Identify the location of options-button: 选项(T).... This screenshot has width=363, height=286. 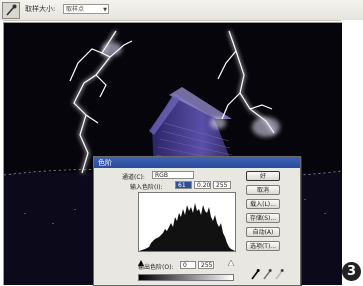
(263, 246).